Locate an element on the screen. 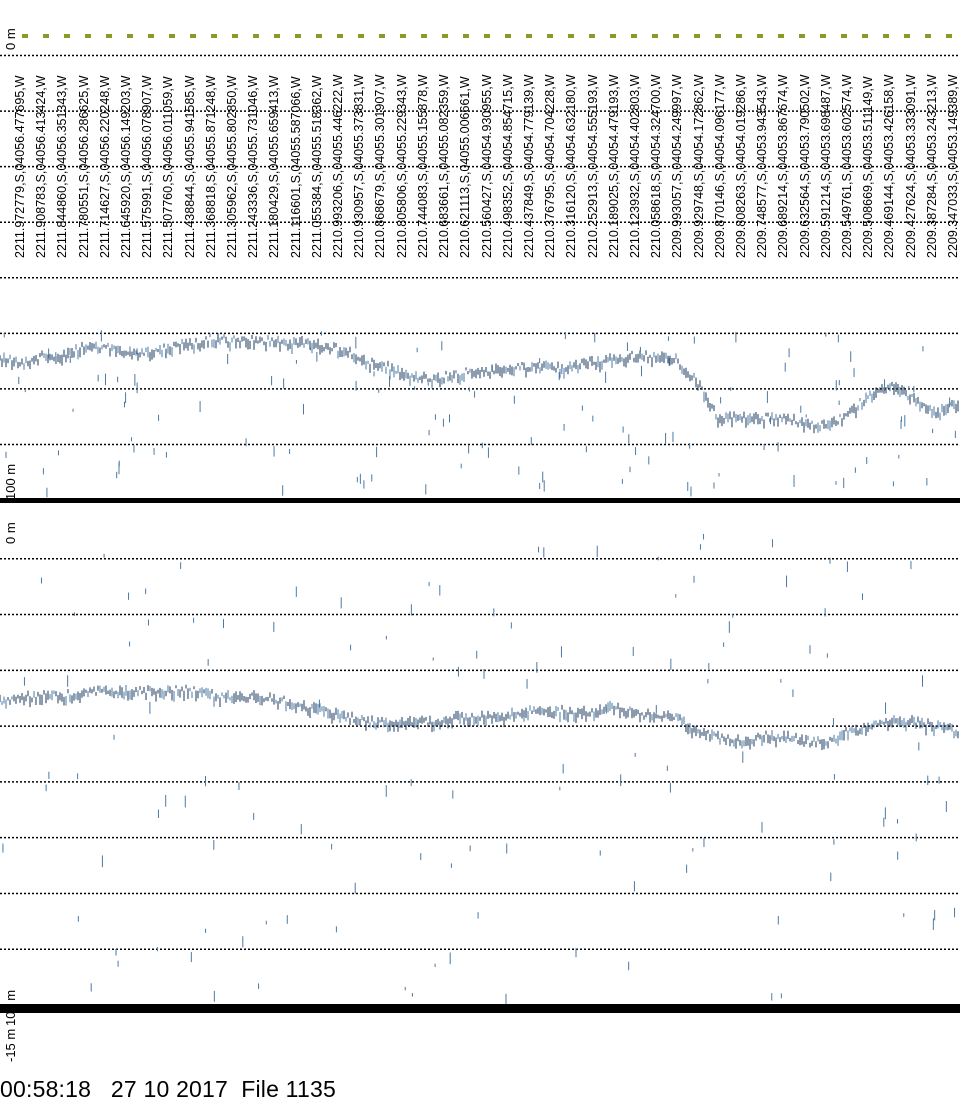 This screenshot has width=960, height=1108. panel-separator-top is located at coordinates (480, 500).